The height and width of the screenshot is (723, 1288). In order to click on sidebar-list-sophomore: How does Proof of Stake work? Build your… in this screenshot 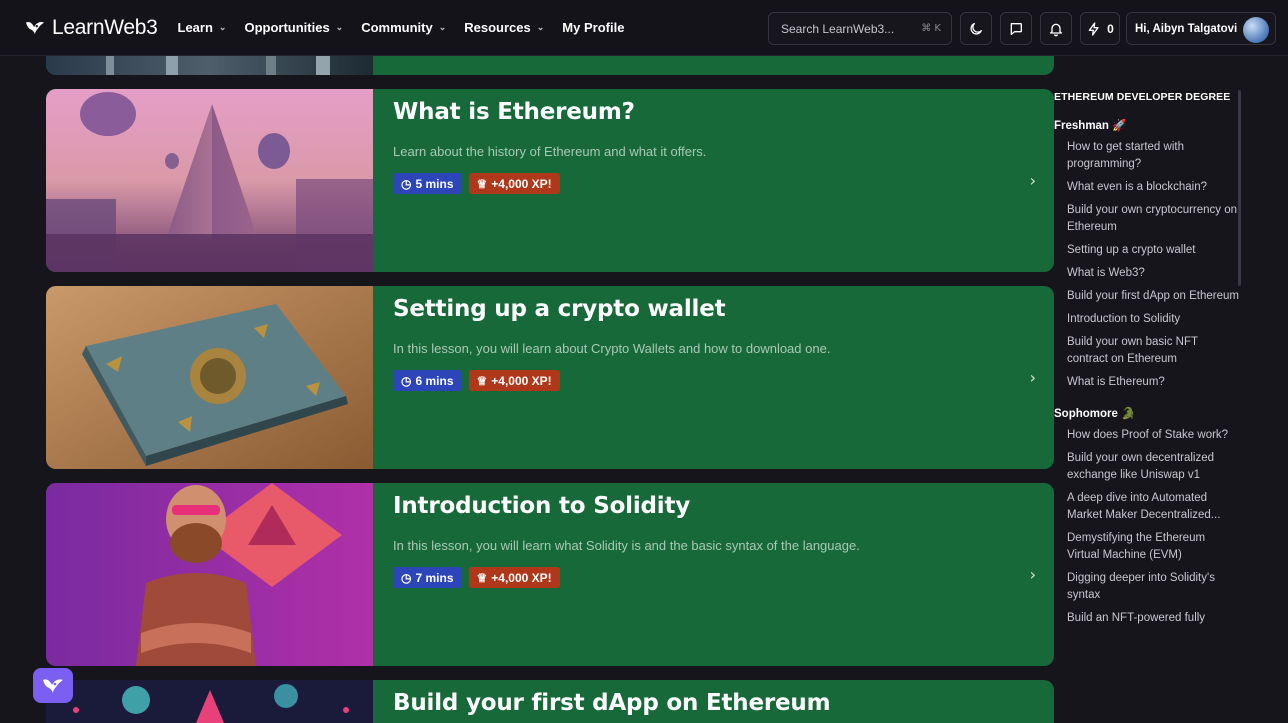, I will do `click(1147, 527)`.